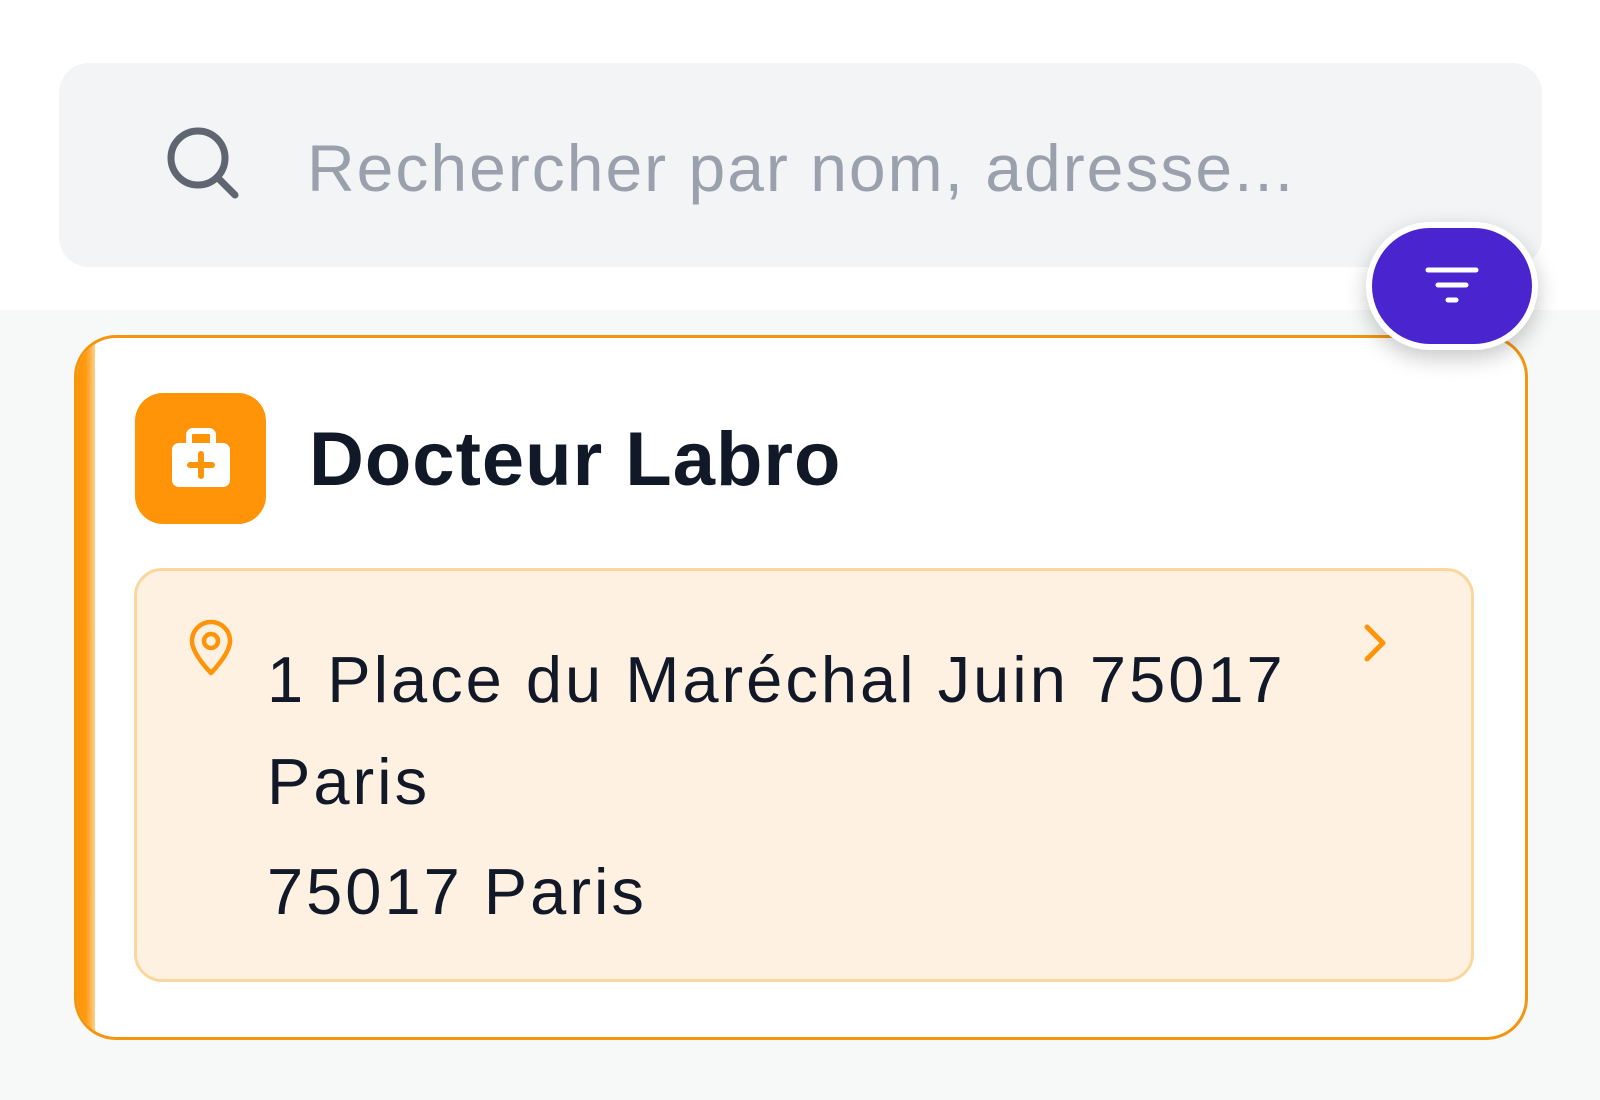 The height and width of the screenshot is (1100, 1600). I want to click on map-pin-icon, so click(211, 647).